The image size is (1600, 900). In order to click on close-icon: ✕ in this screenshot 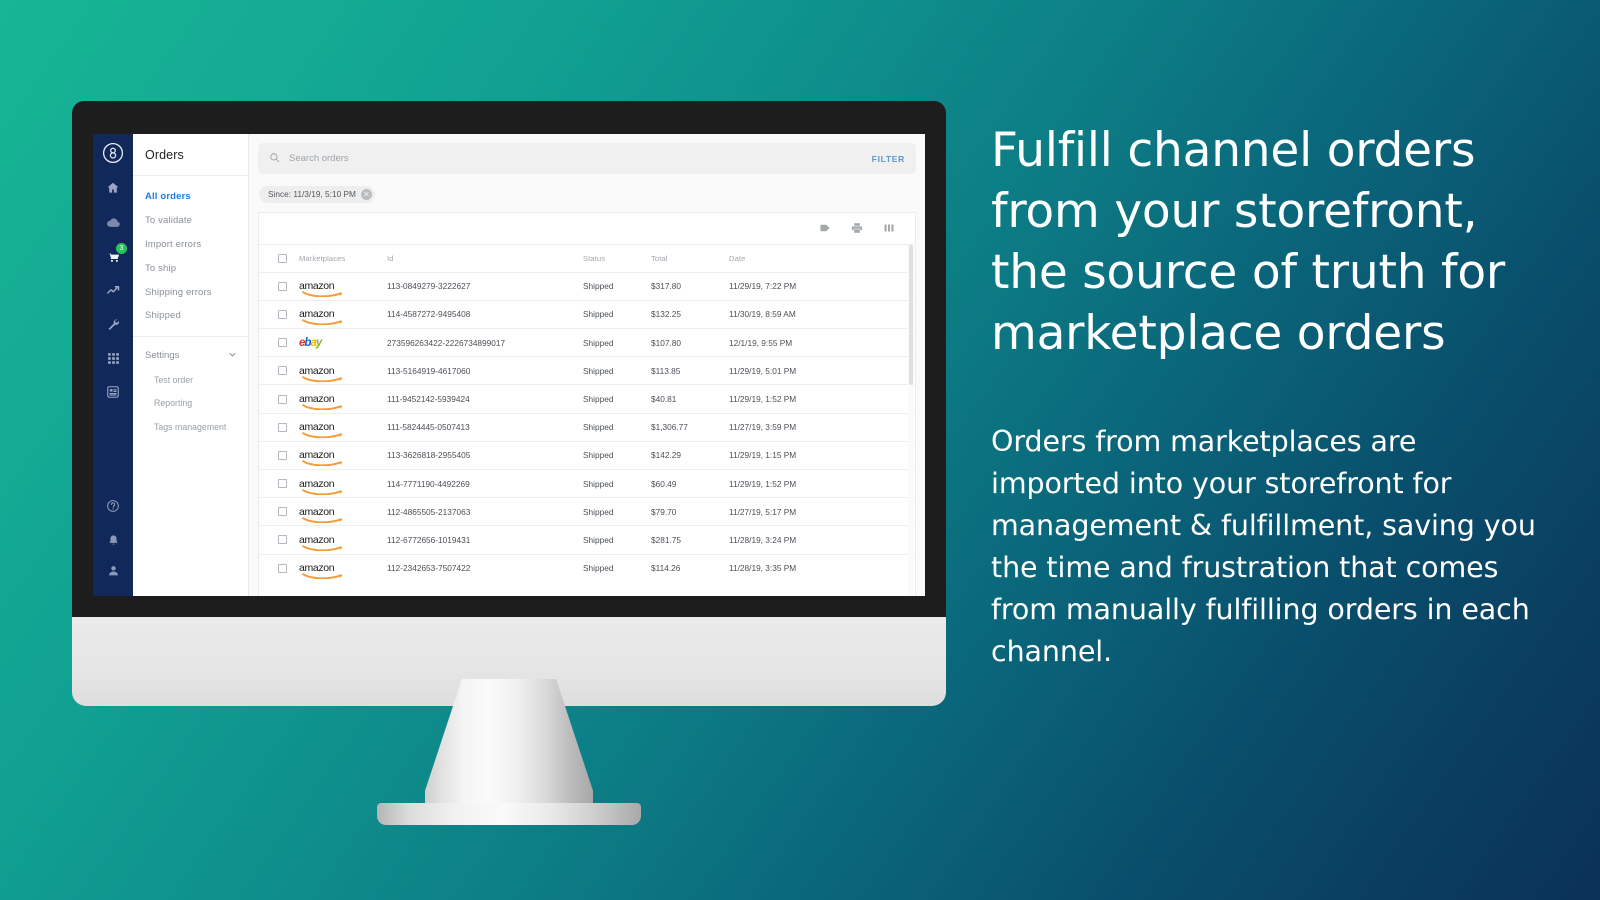, I will do `click(366, 194)`.